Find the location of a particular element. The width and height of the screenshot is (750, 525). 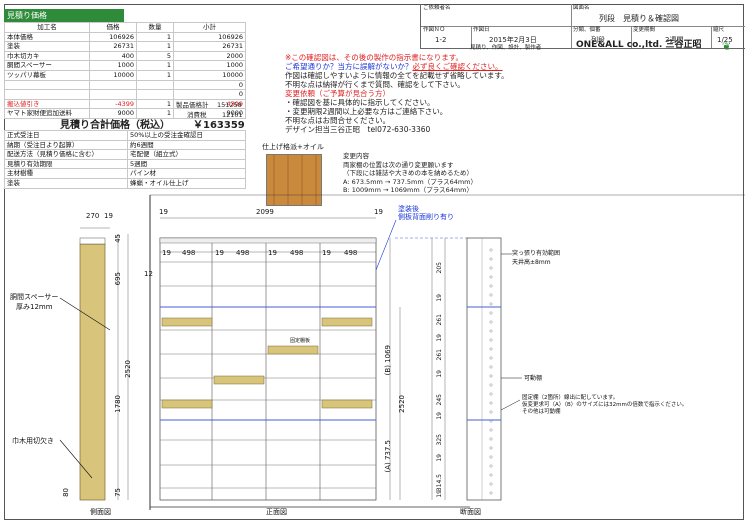

section-dim: 325 is located at coordinates (439, 440).